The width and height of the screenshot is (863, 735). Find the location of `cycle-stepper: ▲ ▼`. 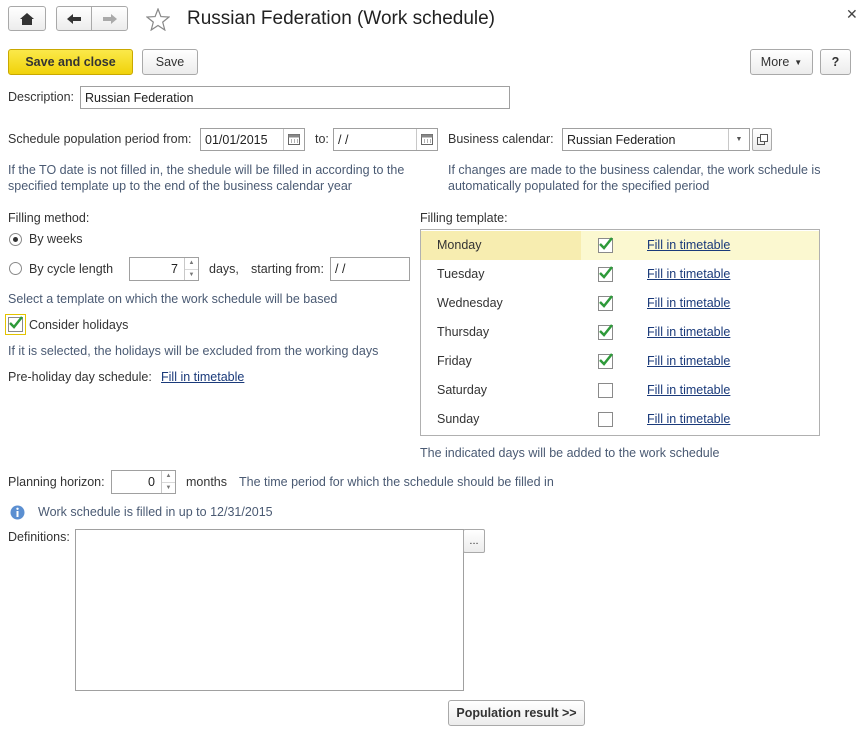

cycle-stepper: ▲ ▼ is located at coordinates (191, 269).